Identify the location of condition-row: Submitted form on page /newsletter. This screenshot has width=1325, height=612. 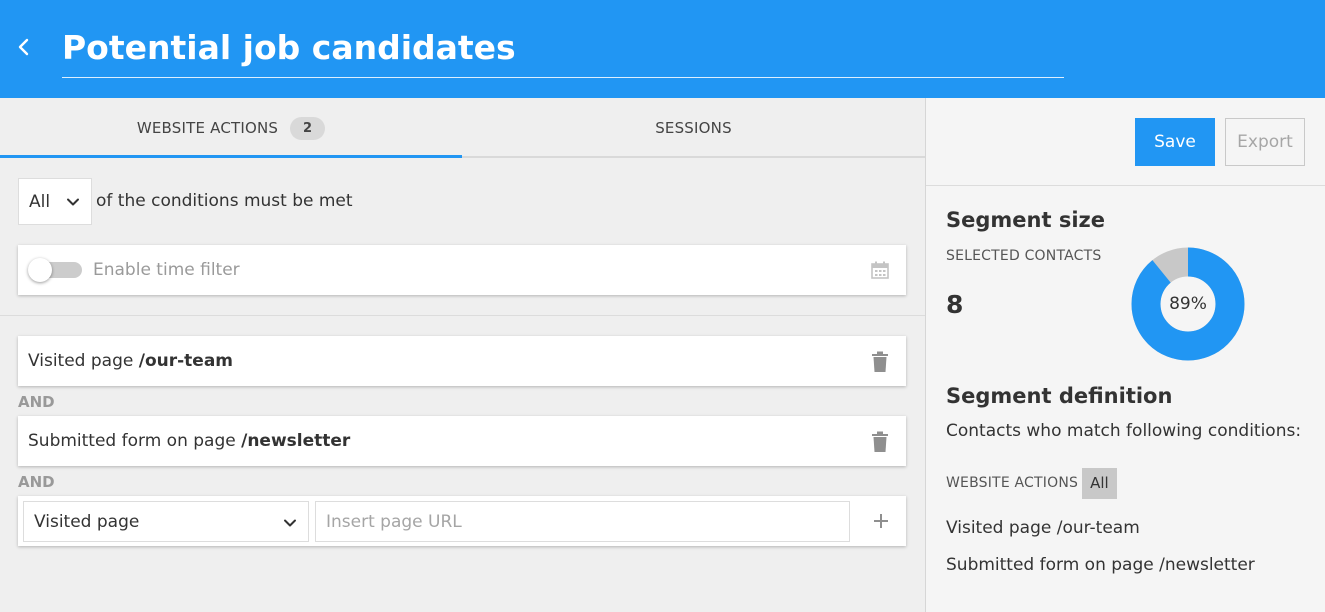
(462, 441).